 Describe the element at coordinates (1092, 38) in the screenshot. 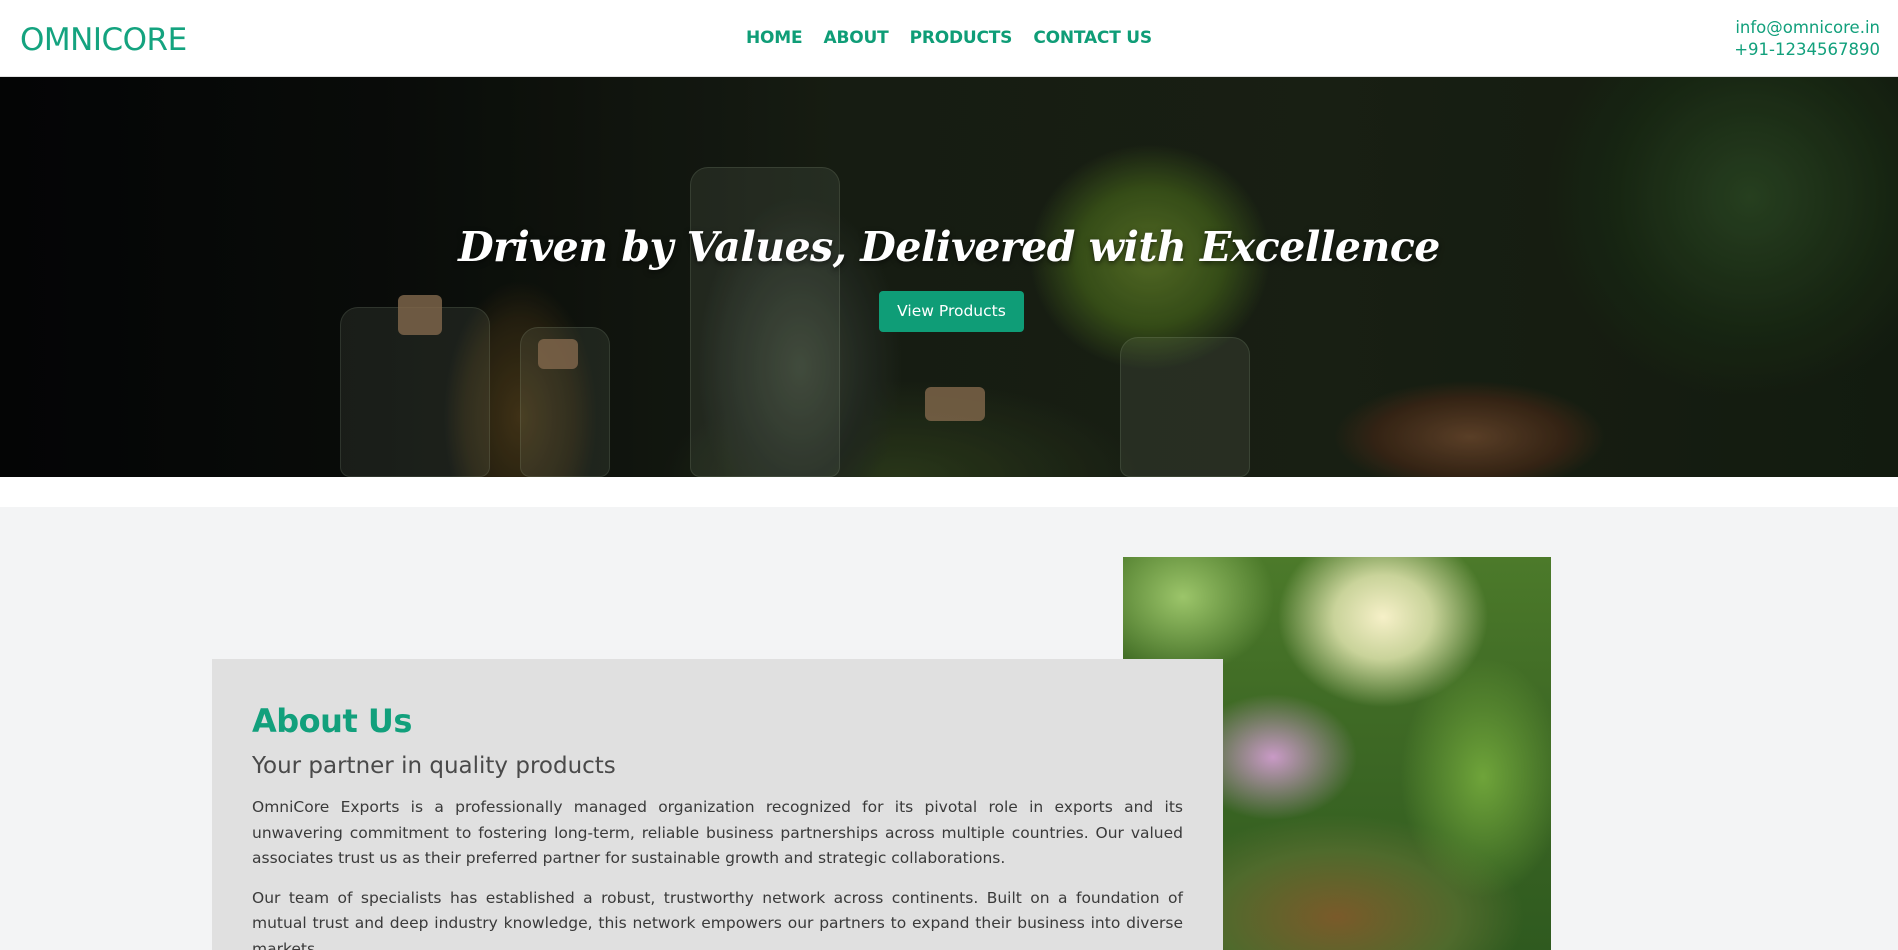

I see `nav-contact-us: CONTACT US` at that location.